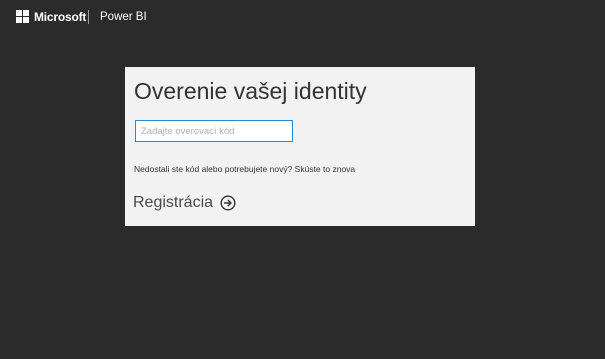  What do you see at coordinates (23, 17) in the screenshot?
I see `microsoft-logo-icon` at bounding box center [23, 17].